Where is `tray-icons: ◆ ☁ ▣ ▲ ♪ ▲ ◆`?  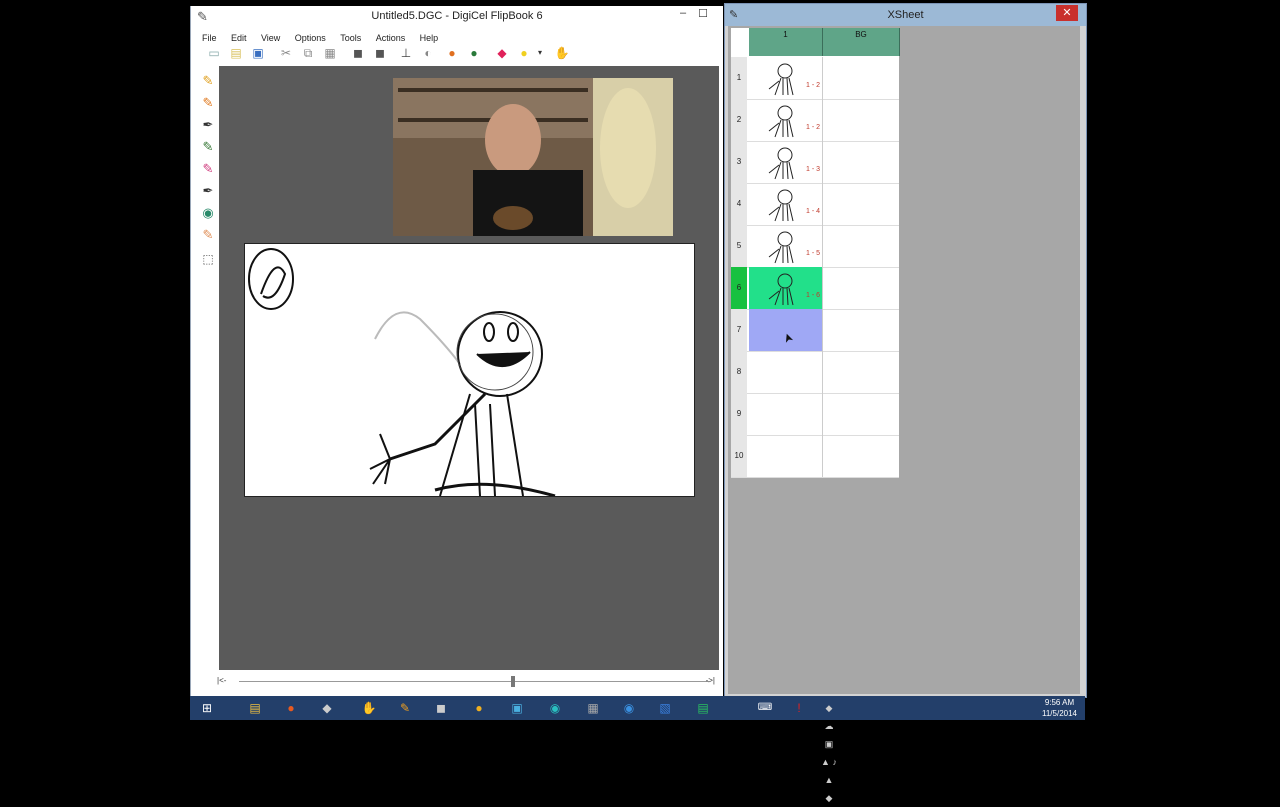 tray-icons: ◆ ☁ ▣ ▲ ♪ ▲ ◆ is located at coordinates (829, 751).